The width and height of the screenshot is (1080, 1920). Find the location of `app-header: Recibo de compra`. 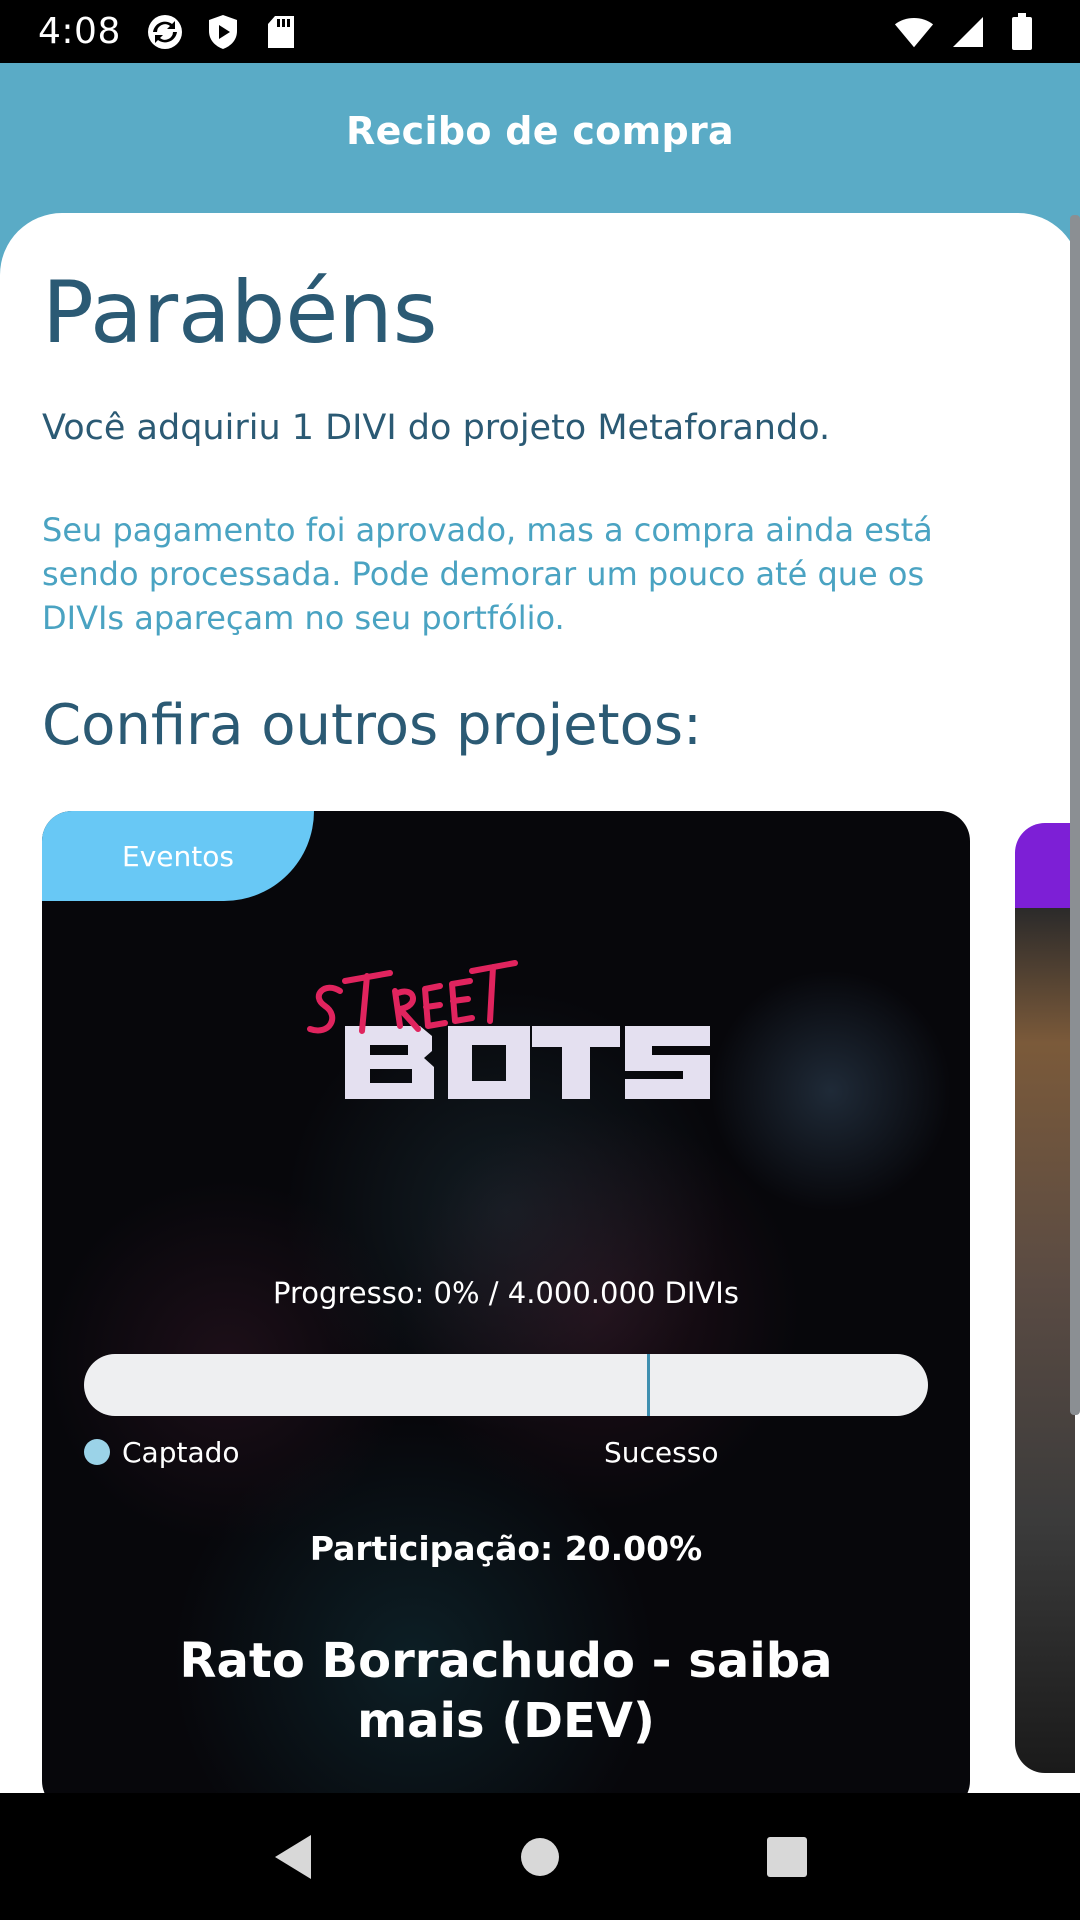

app-header: Recibo de compra is located at coordinates (540, 138).